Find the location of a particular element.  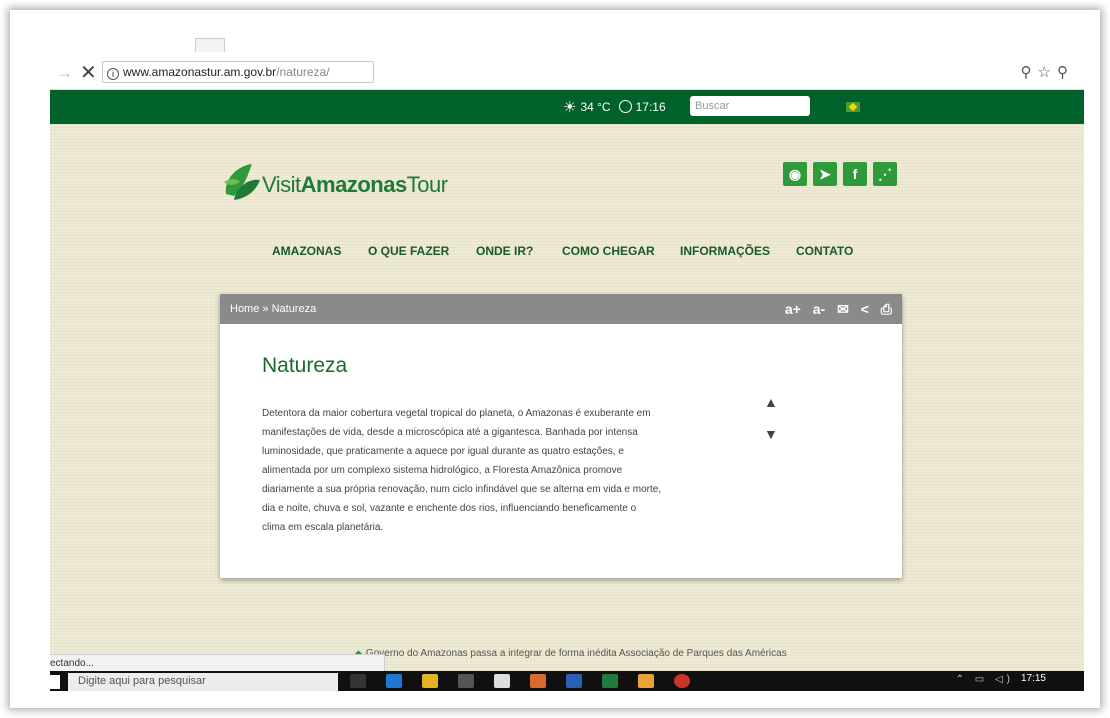

font-increase-button: a+ is located at coordinates (793, 309).